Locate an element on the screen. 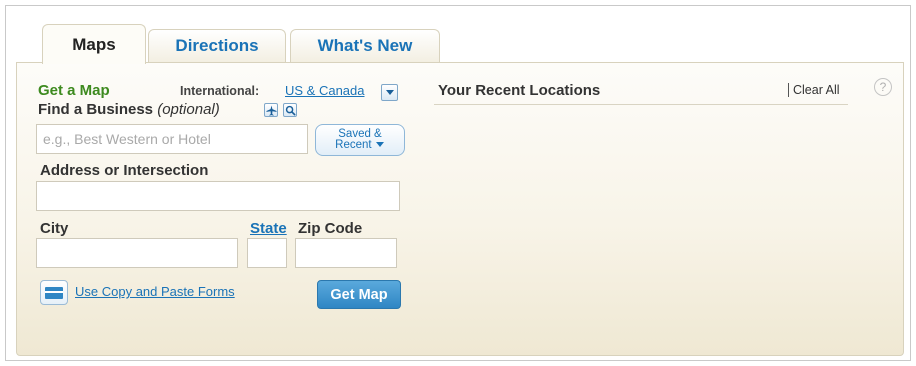 The height and width of the screenshot is (366, 916). tab-maps: Maps is located at coordinates (94, 44).